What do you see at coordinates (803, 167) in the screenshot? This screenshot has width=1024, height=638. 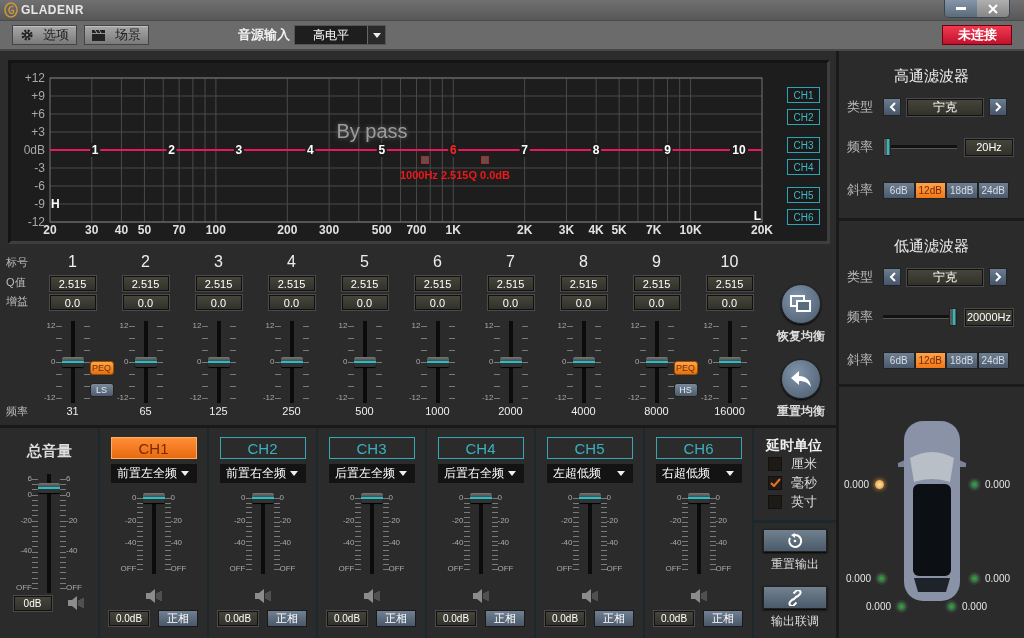 I see `channel-button: CH4` at bounding box center [803, 167].